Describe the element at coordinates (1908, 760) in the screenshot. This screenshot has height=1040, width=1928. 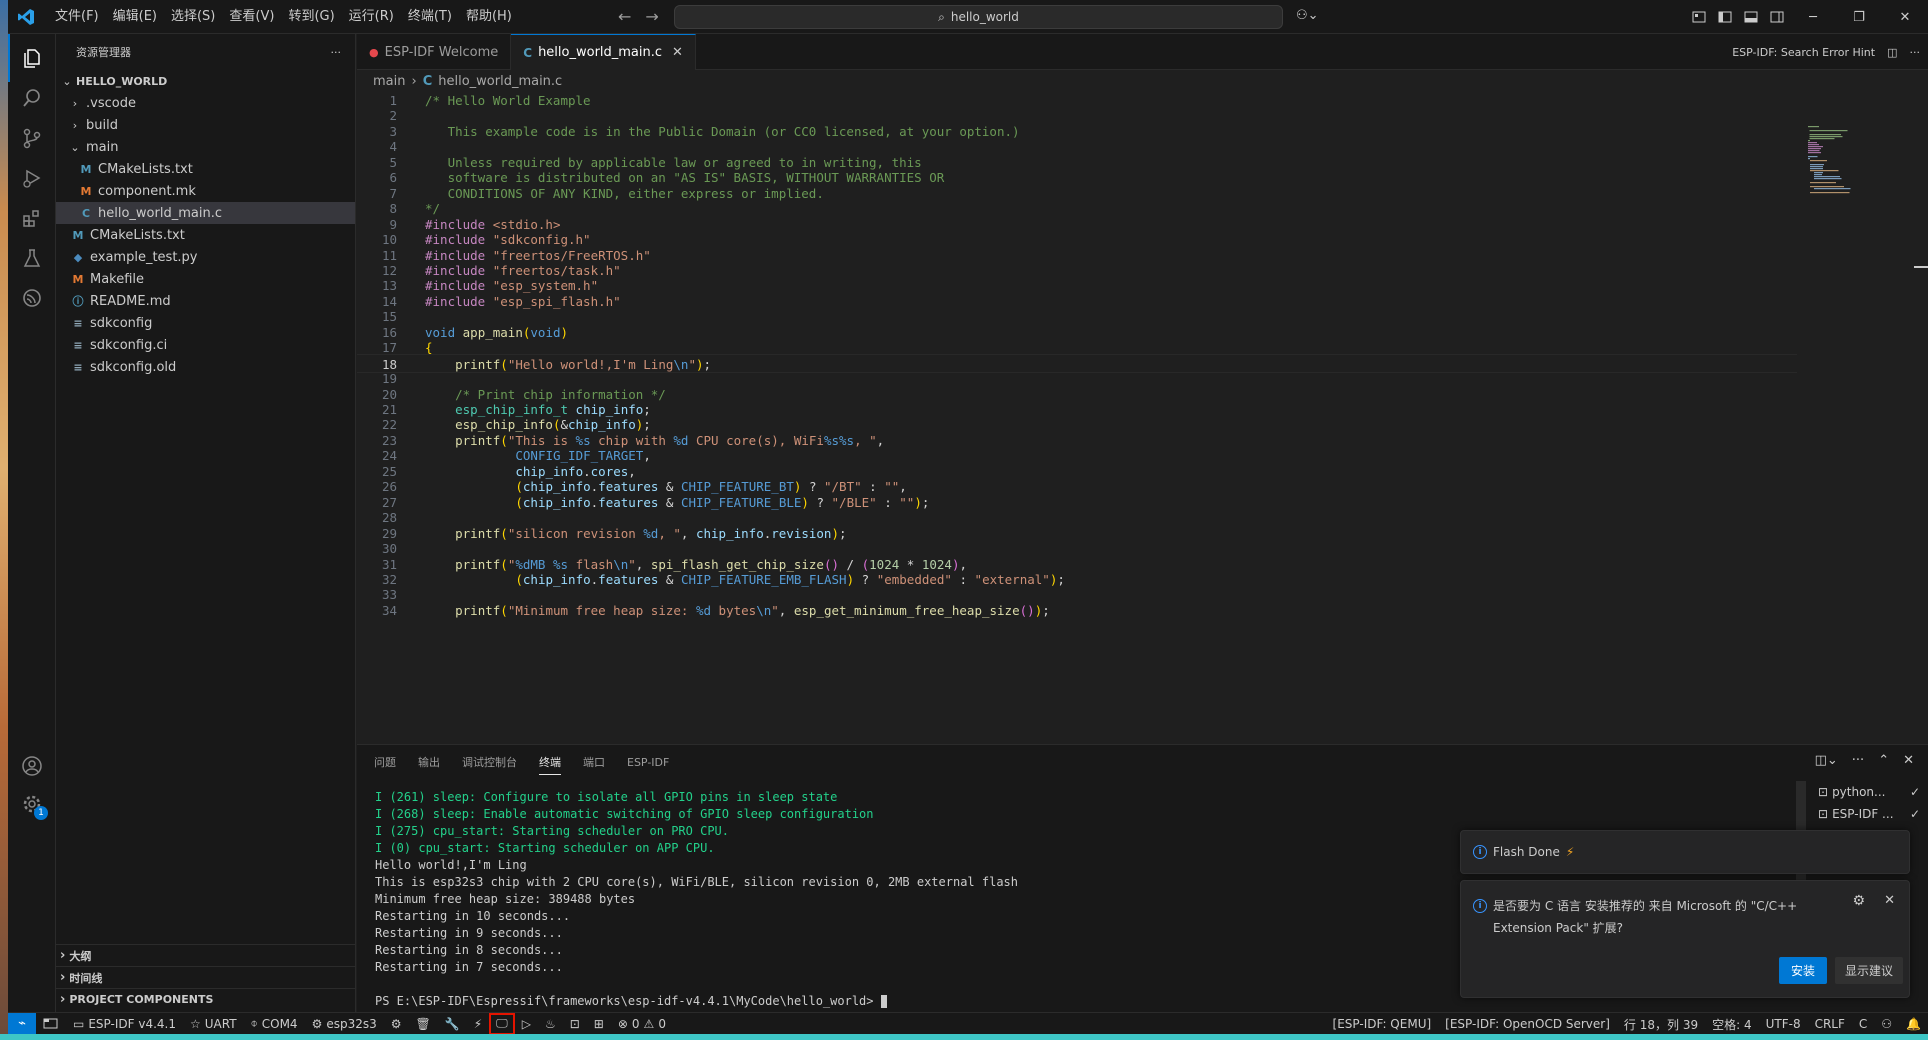
I see `close-panel-icon: ✕` at that location.